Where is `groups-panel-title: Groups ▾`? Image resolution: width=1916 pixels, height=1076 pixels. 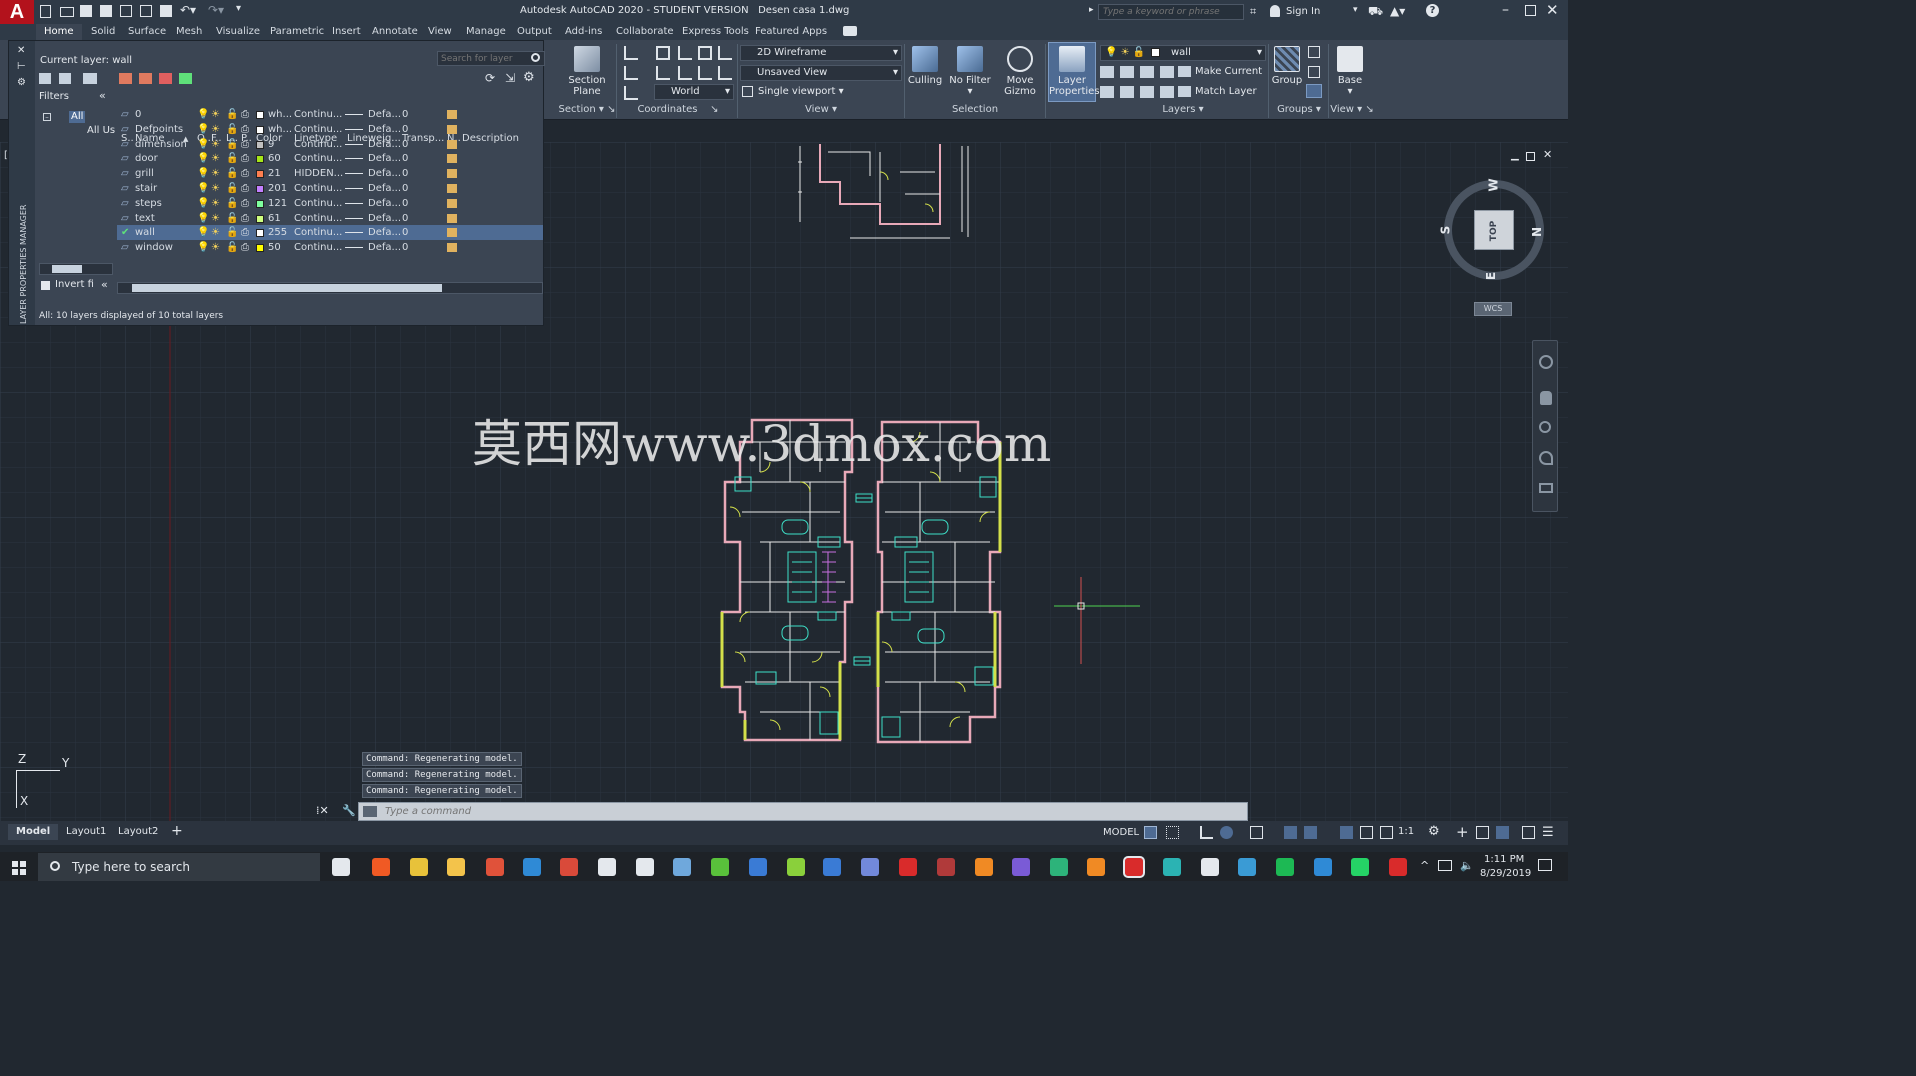
groups-panel-title: Groups ▾ is located at coordinates (1299, 111).